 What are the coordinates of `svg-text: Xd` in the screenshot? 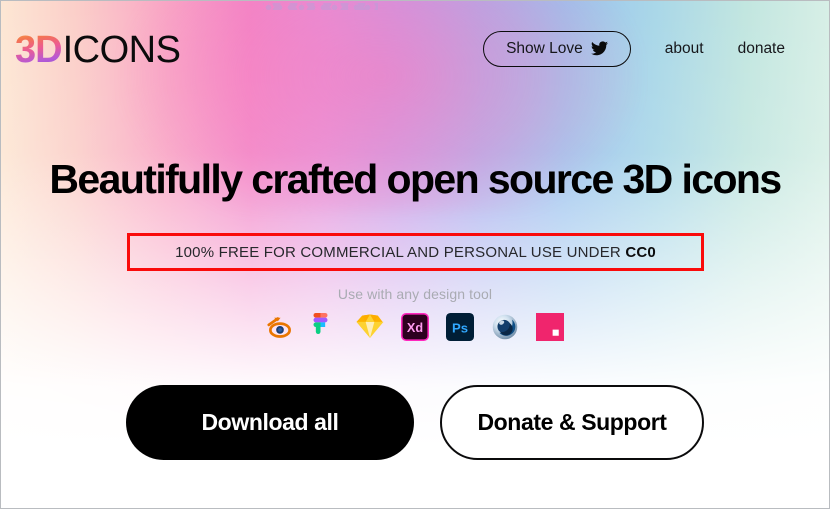 It's located at (415, 328).